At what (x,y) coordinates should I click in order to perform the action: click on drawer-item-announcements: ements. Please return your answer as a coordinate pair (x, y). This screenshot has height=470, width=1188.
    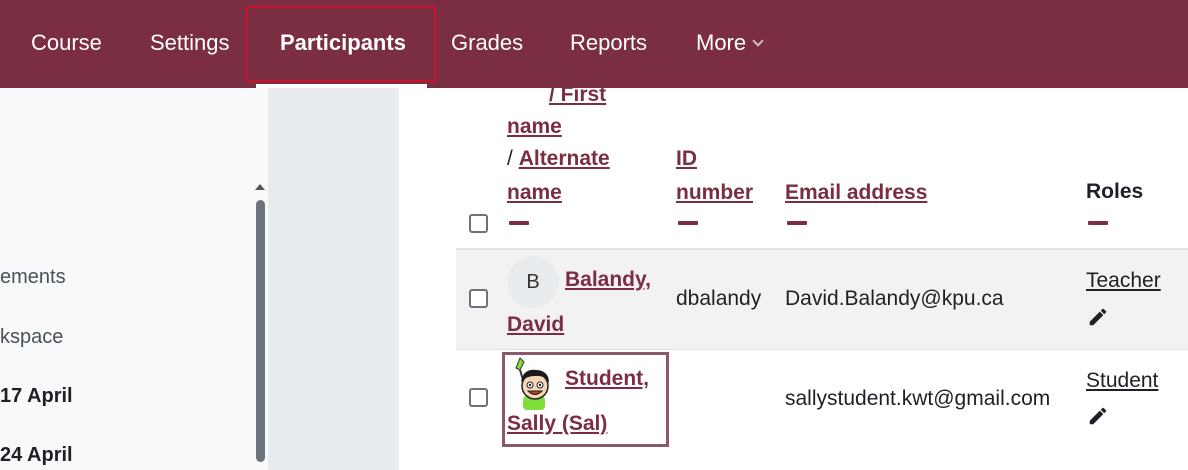
    Looking at the image, I should click on (33, 277).